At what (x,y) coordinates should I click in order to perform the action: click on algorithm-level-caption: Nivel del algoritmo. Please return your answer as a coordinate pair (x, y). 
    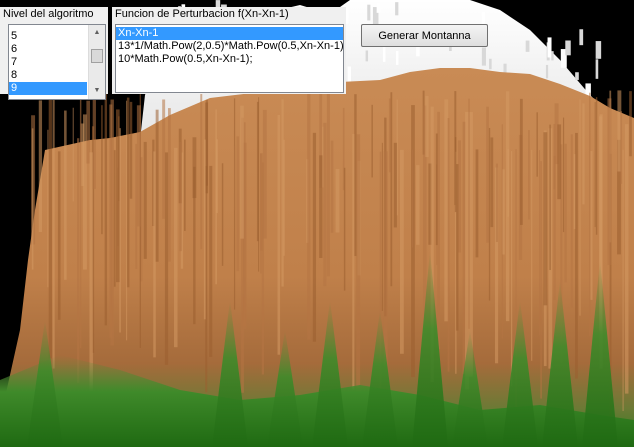
    Looking at the image, I should click on (48, 14).